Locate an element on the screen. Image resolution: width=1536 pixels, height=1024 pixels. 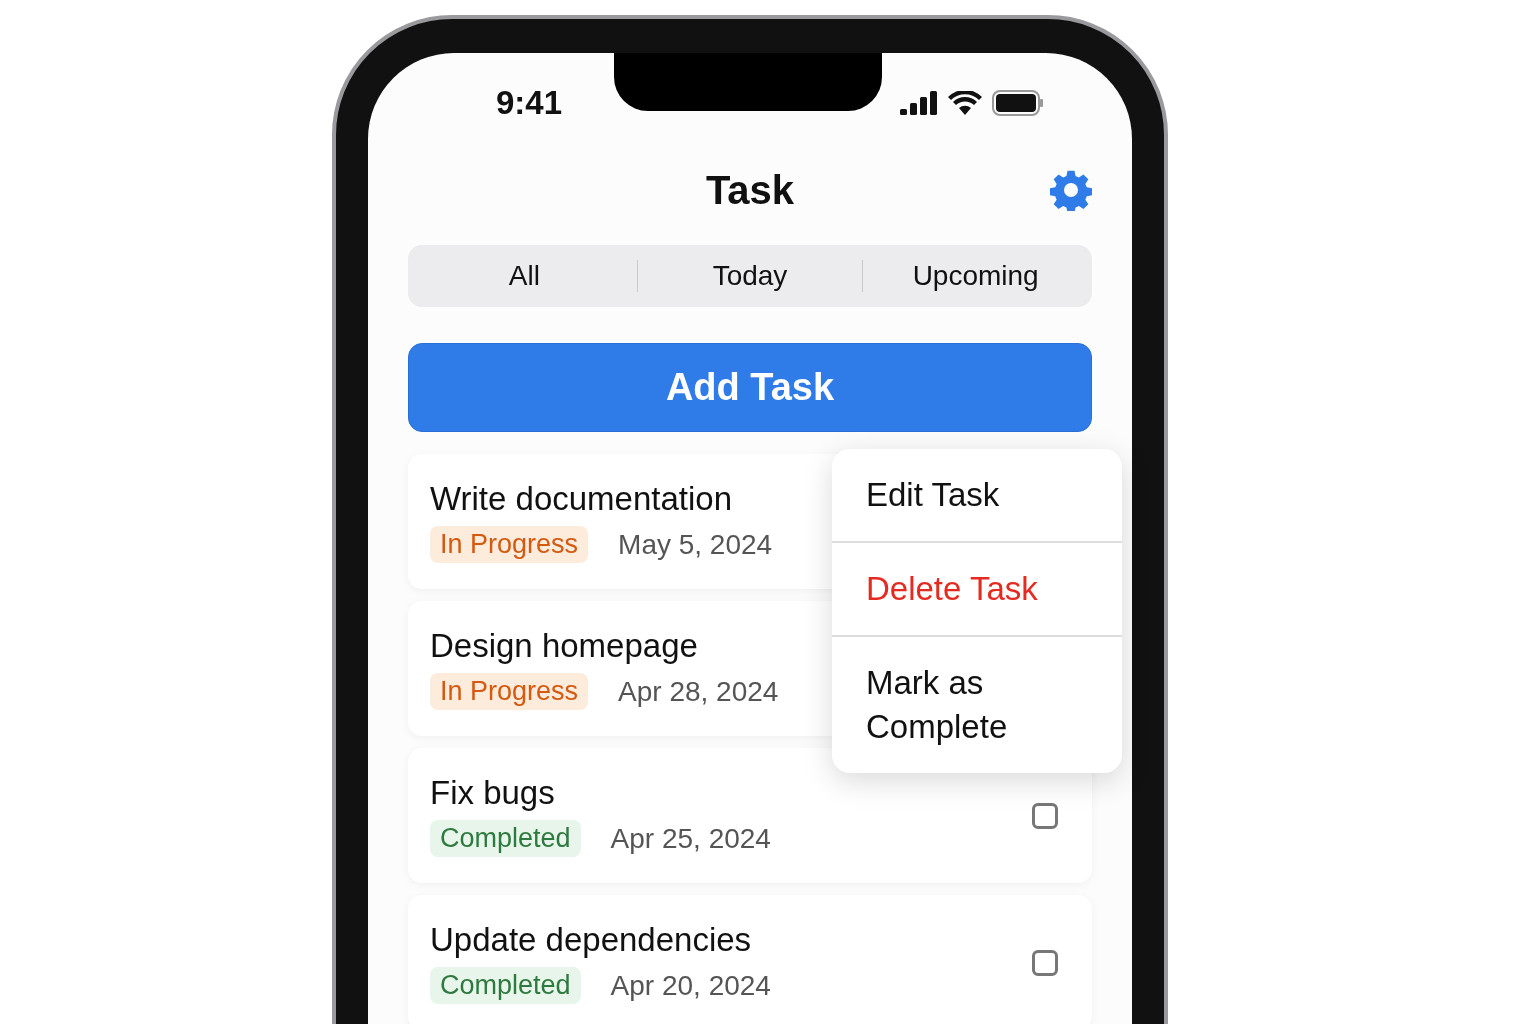
filter-tab: Today is located at coordinates (750, 276).